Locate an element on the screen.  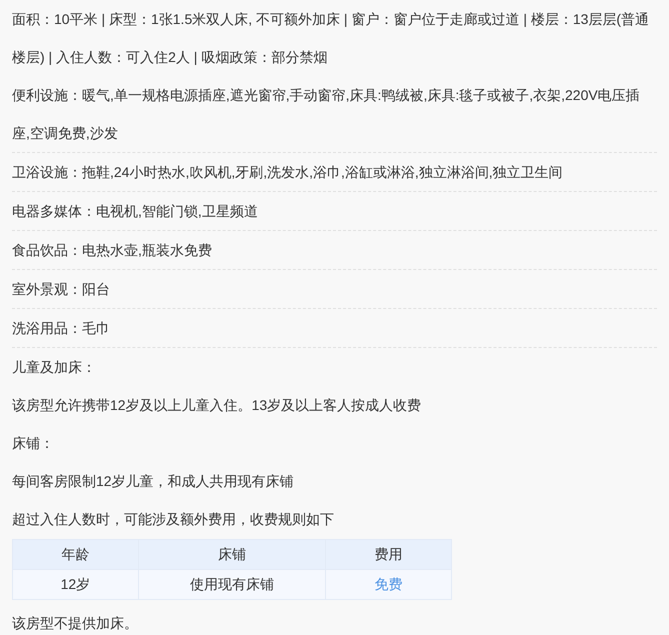
room-info-text: 面积：10平米 | 床型：1张1.5米双人床, 不可额外加床 | 窗户：窗户位于走廊或过道 | 楼层：13层层(普通楼层) | 入住人数：可入住2人 | 吸烟政策：部分禁烟 is located at coordinates (331, 38).